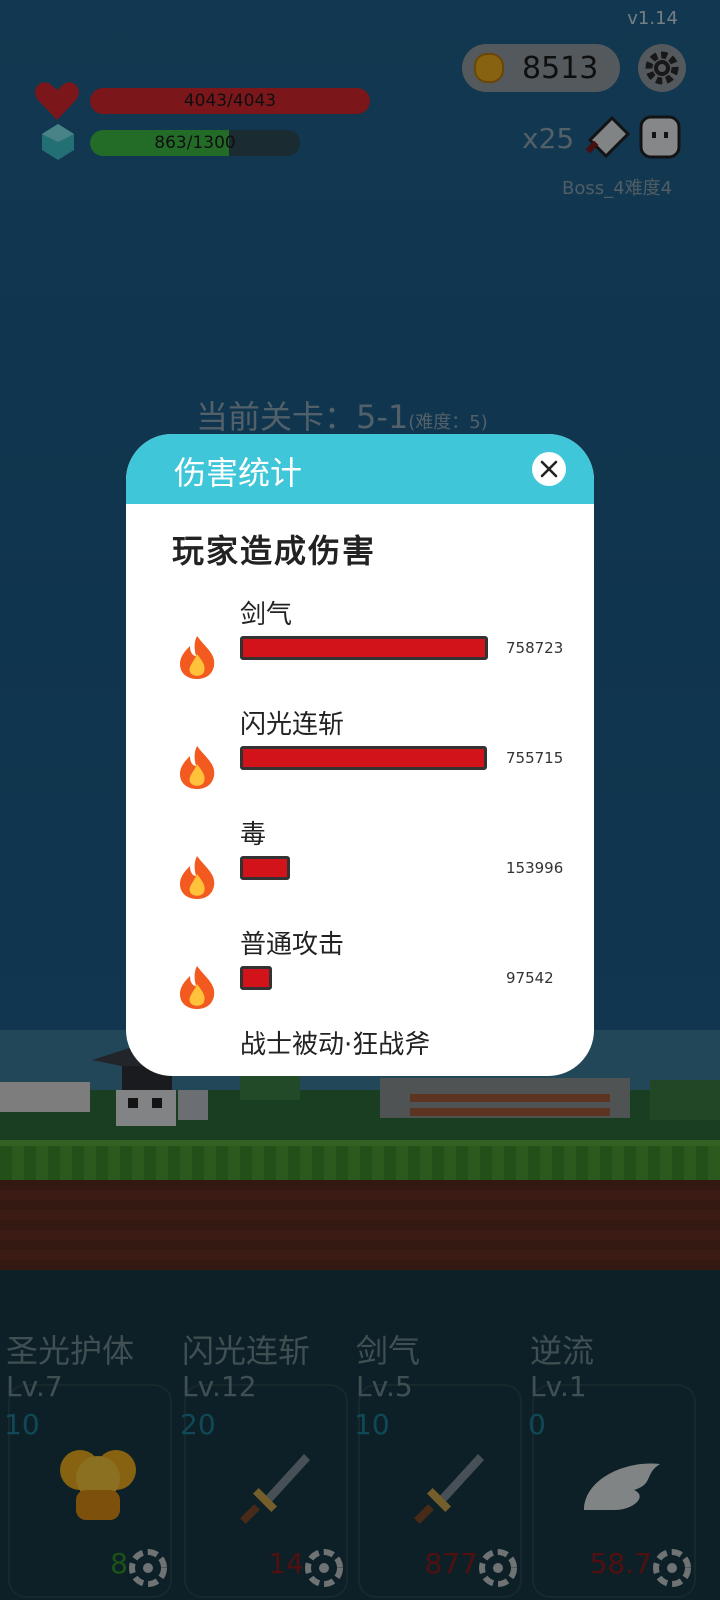 The height and width of the screenshot is (1600, 720). I want to click on section-title: 玩家造成伤害, so click(274, 551).